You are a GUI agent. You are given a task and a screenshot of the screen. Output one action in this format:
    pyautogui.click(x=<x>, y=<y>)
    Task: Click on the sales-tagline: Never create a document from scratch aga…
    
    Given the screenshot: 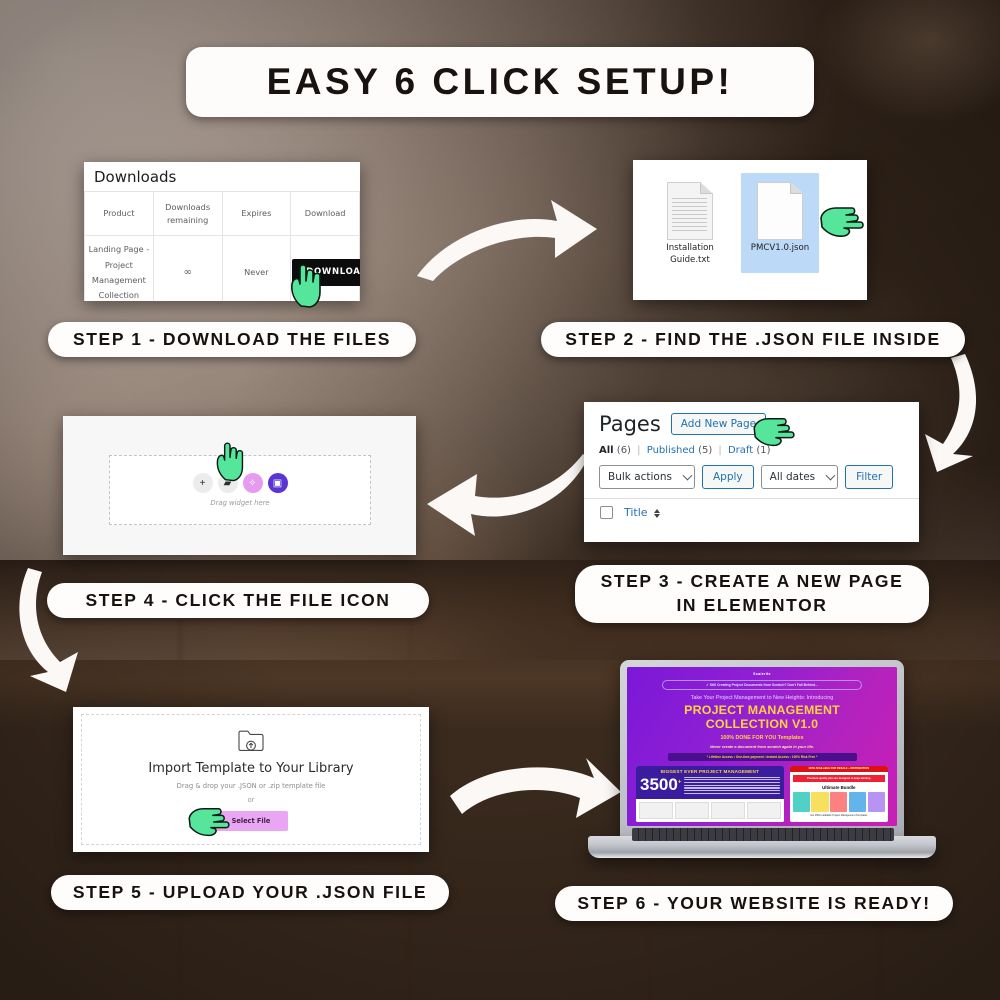 What is the action you would take?
    pyautogui.click(x=761, y=746)
    